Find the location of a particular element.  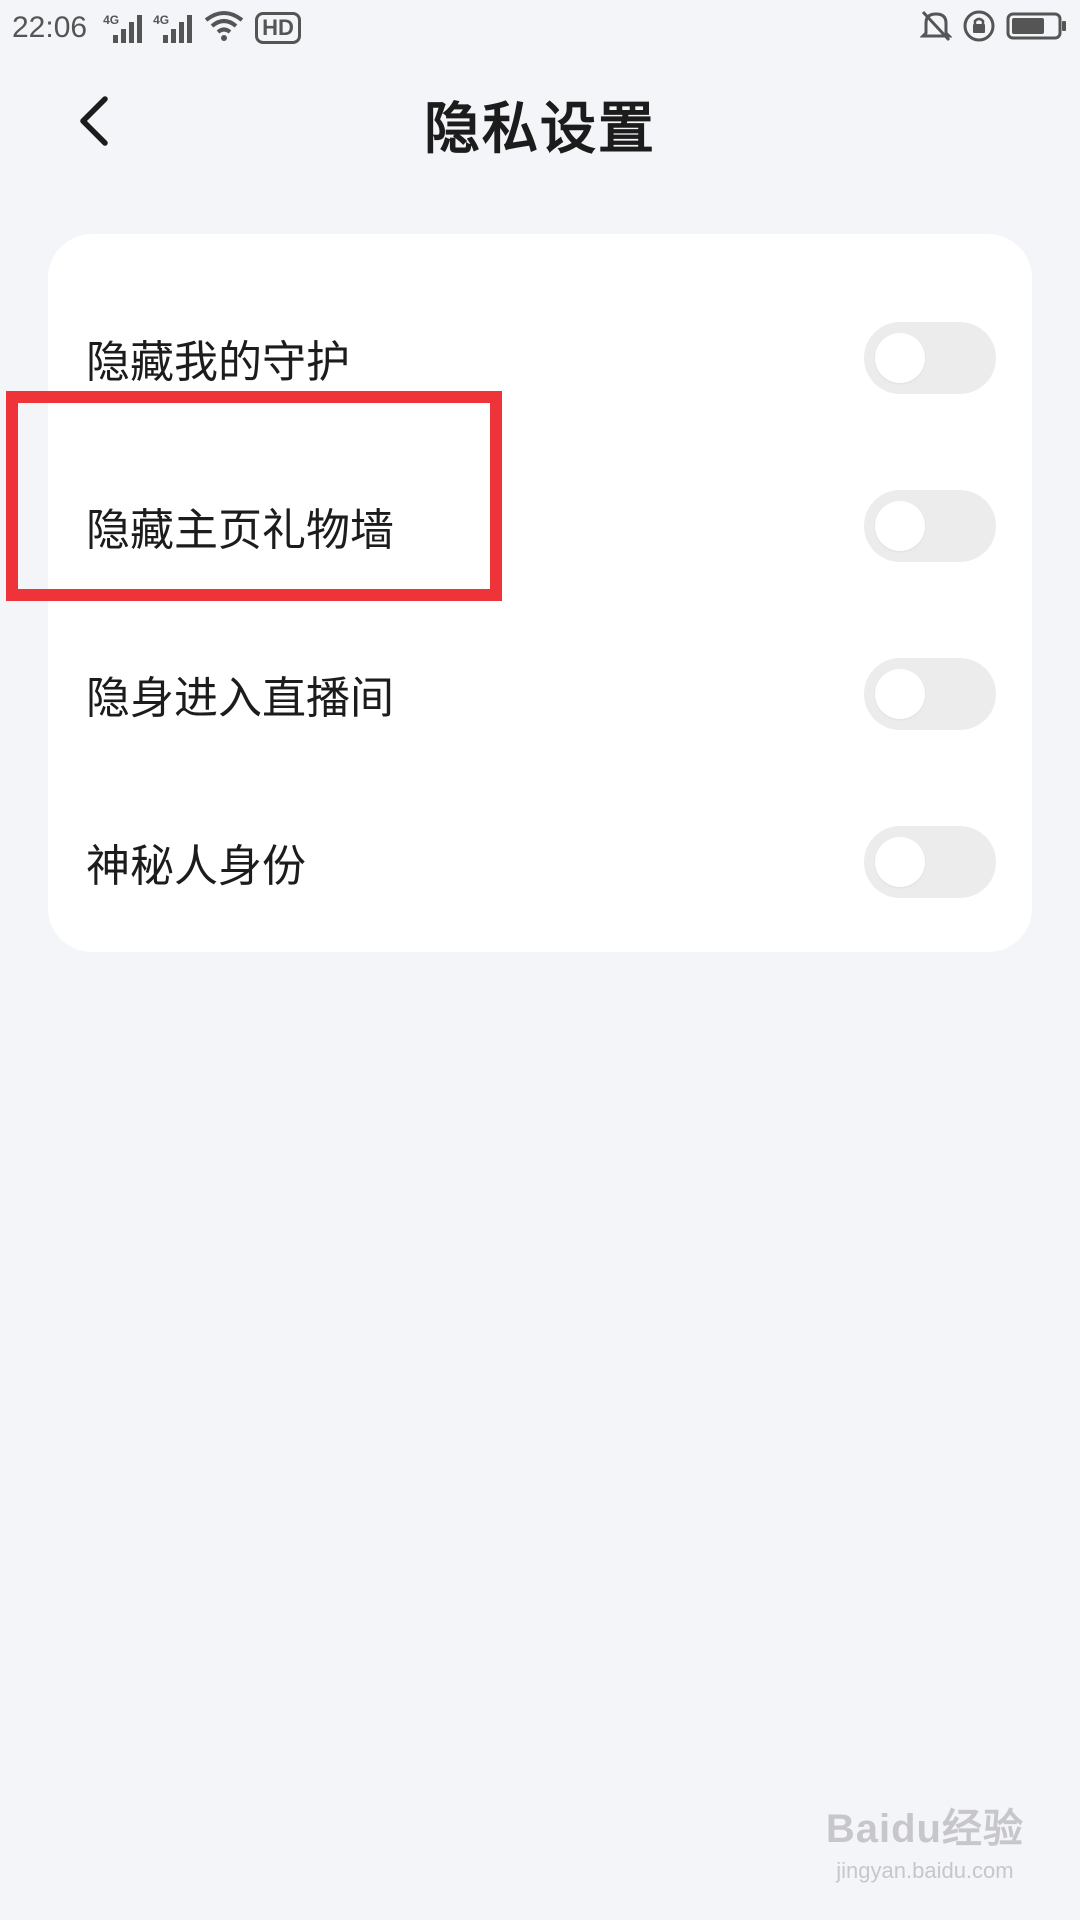

setting-label: 神秘人身份 is located at coordinates (196, 866).